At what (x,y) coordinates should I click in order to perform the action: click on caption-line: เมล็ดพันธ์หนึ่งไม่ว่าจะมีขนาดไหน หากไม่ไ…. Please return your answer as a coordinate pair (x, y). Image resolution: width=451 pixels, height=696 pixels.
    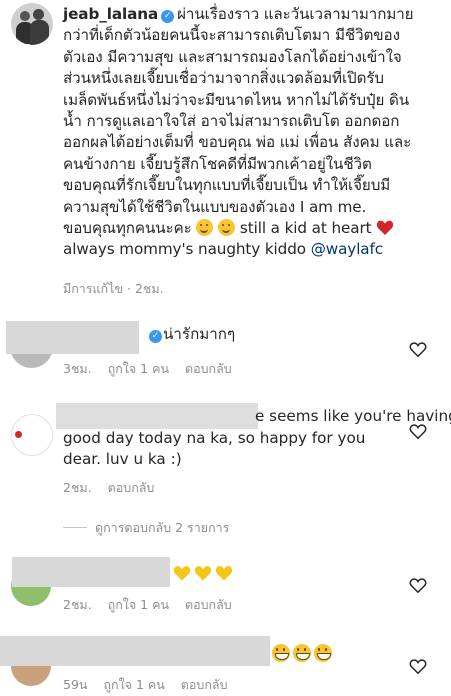
    Looking at the image, I should click on (236, 99).